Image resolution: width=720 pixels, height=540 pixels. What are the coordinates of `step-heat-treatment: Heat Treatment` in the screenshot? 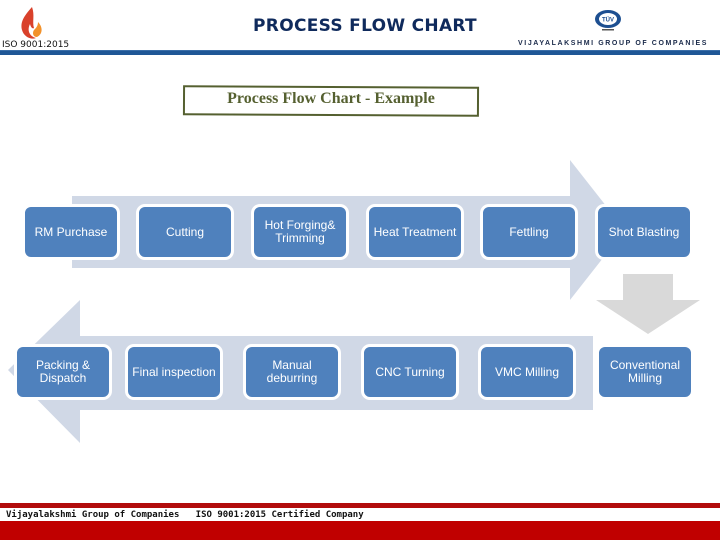 It's located at (415, 232).